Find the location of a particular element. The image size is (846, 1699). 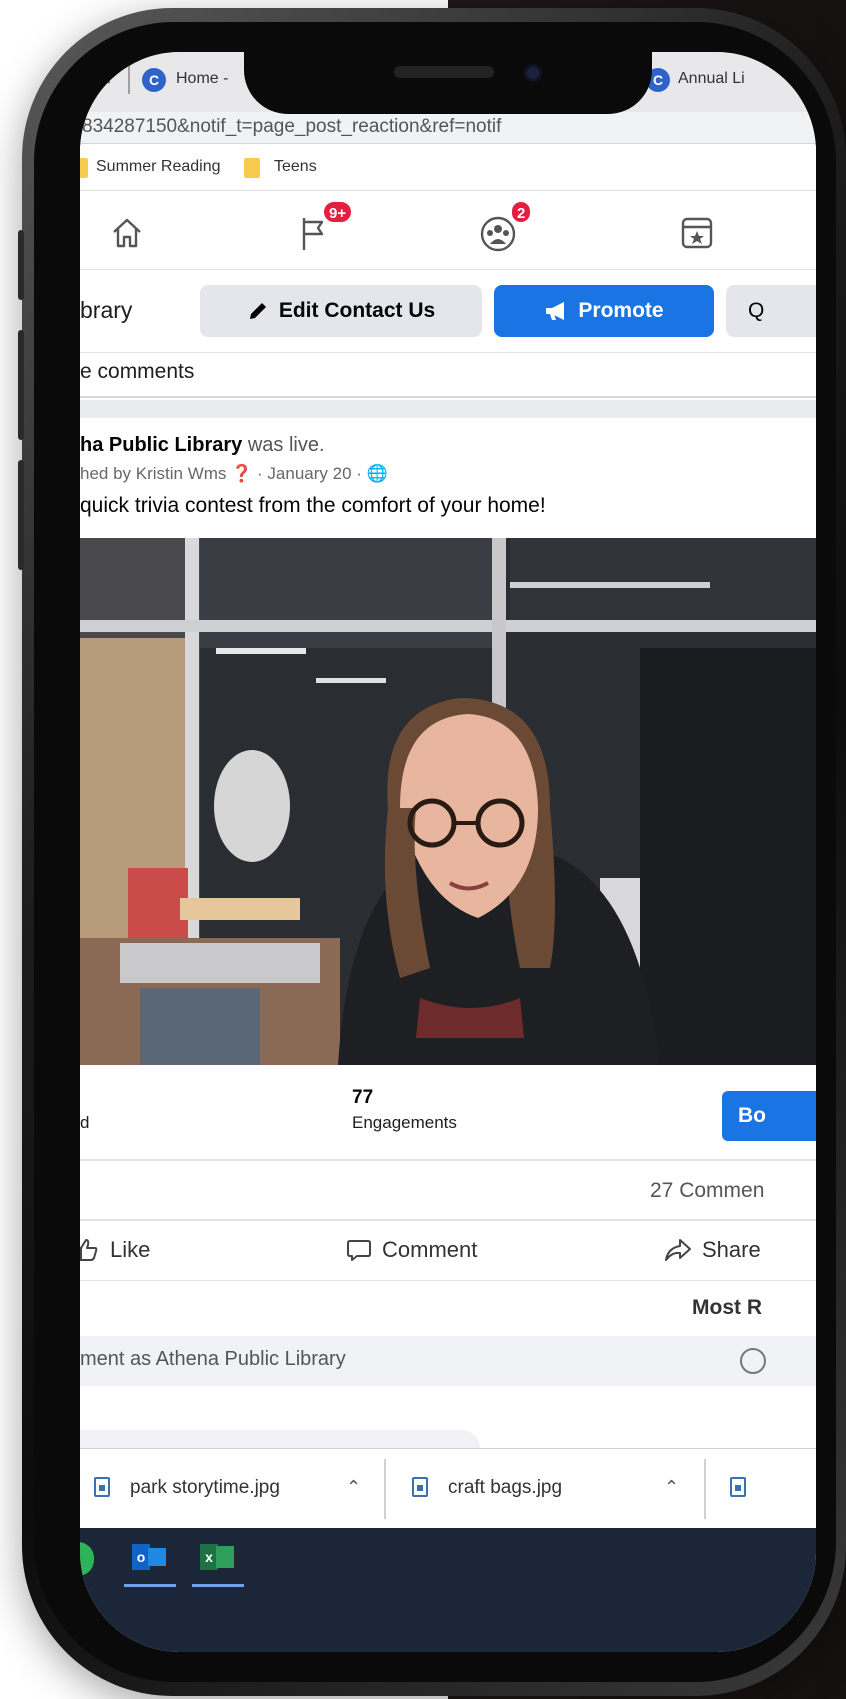

excel-icon: x is located at coordinates (218, 1558).